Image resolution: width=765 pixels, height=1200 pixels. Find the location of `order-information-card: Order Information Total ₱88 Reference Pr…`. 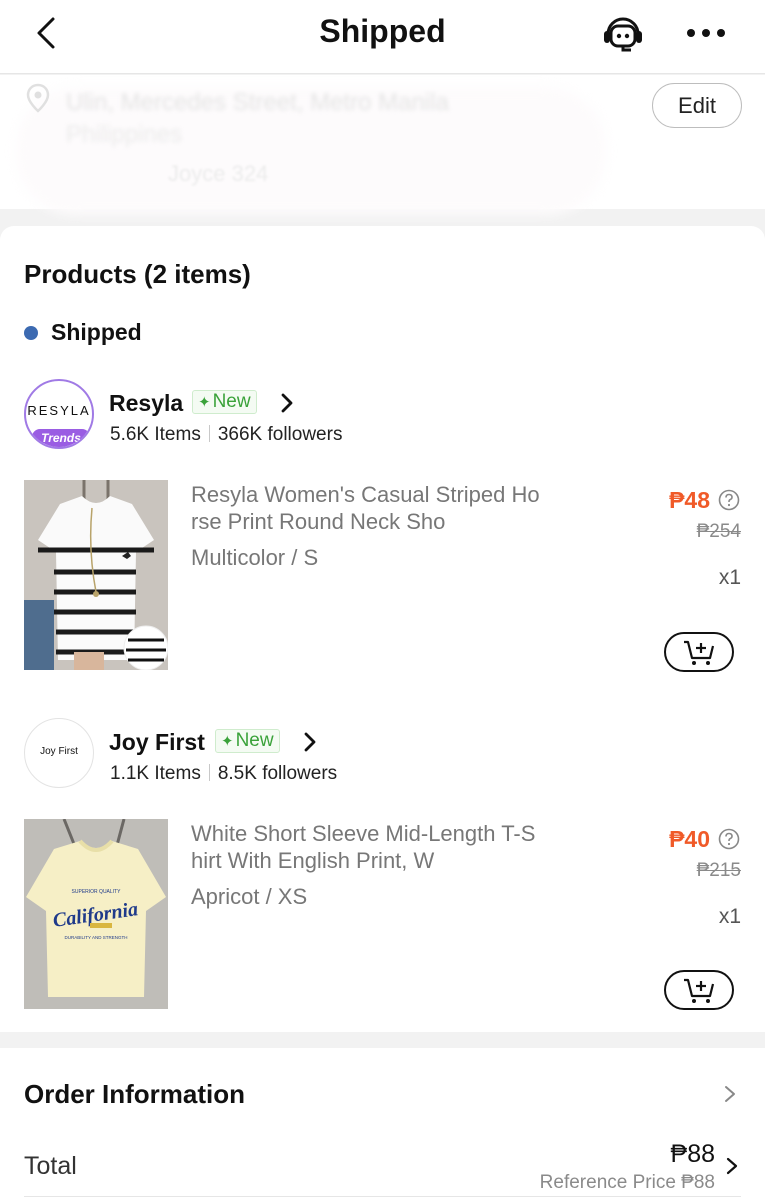

order-information-card: Order Information Total ₱88 Reference Pr… is located at coordinates (382, 1124).